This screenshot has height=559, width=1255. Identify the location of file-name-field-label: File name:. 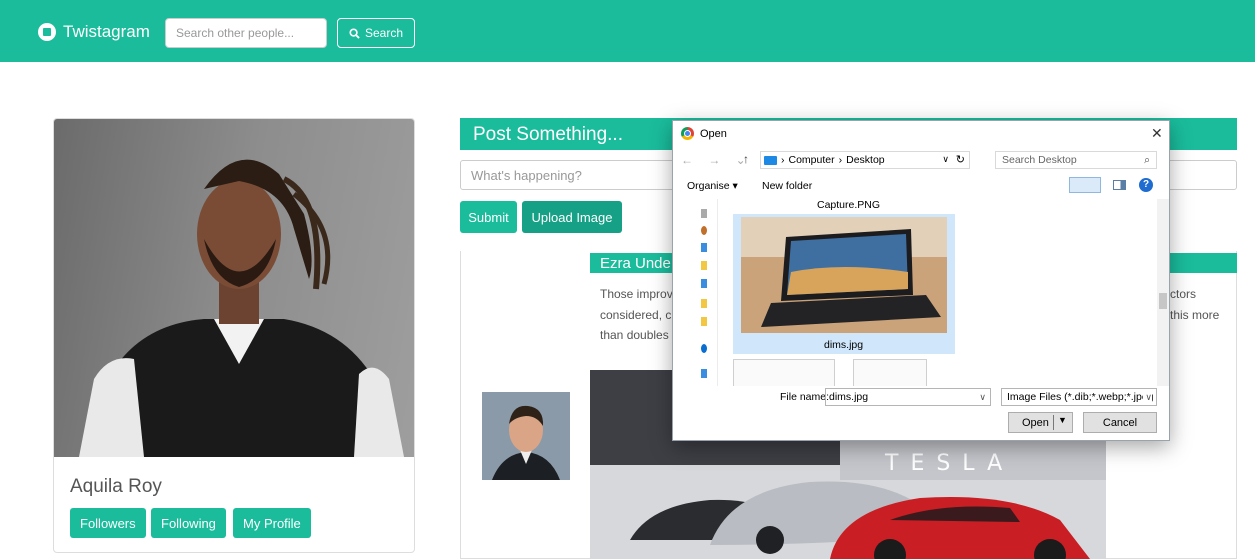
(805, 397).